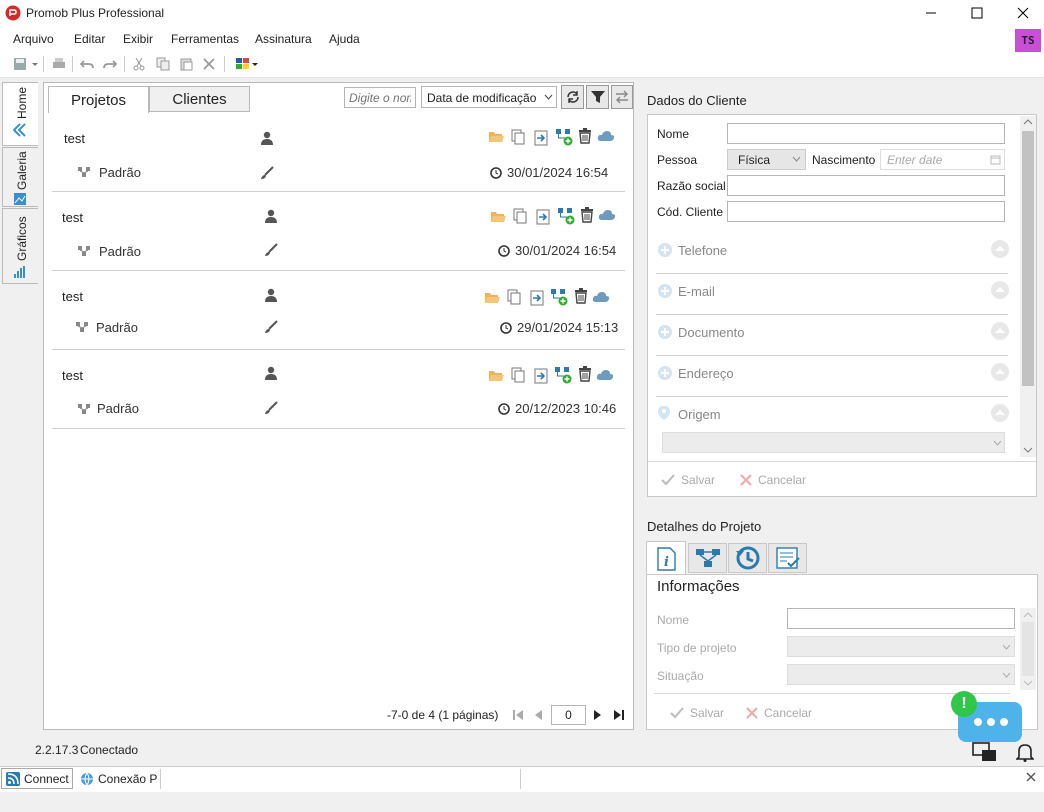 This screenshot has height=812, width=1044. I want to click on print-icon, so click(59, 64).